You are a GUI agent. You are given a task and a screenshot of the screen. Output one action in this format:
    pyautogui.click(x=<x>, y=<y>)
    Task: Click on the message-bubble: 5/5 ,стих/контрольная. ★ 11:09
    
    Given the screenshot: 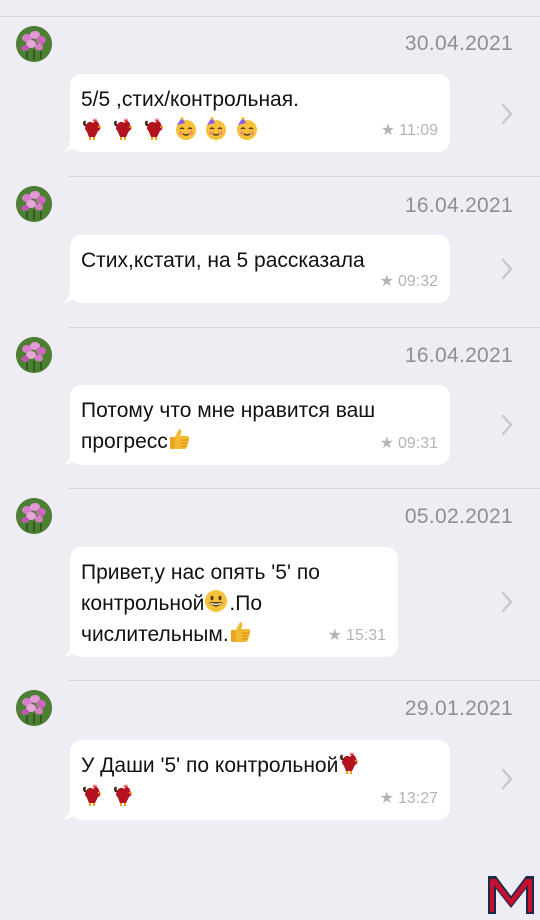 What is the action you would take?
    pyautogui.click(x=256, y=113)
    